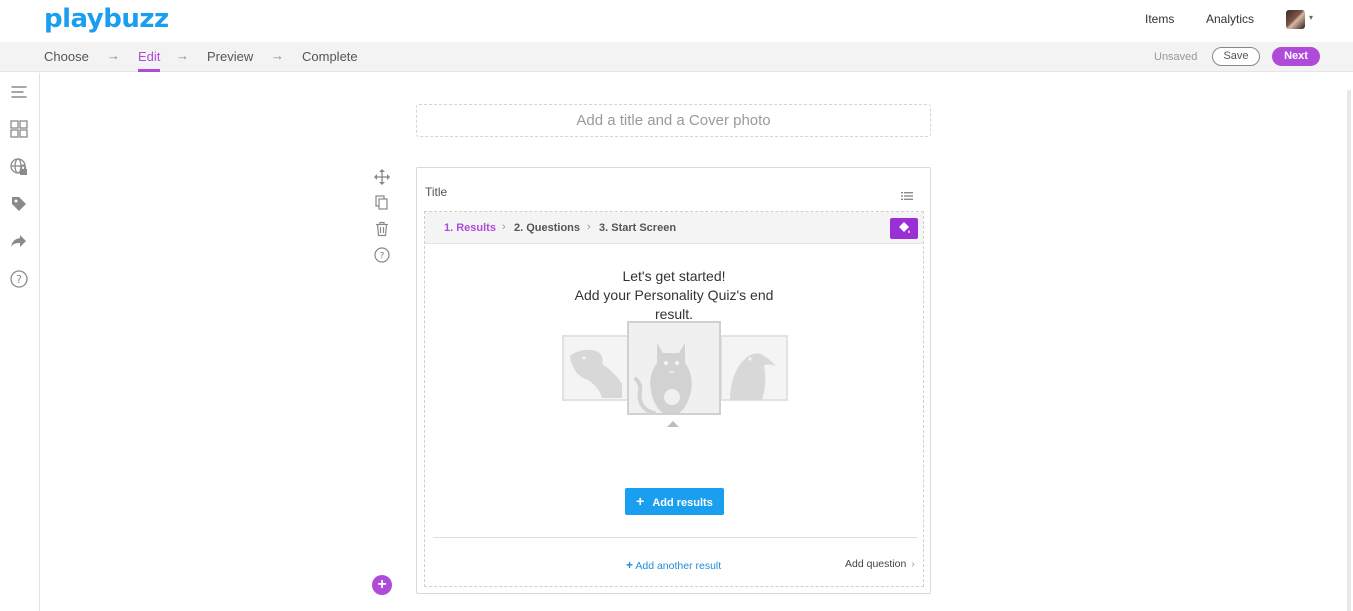 Image resolution: width=1353 pixels, height=611 pixels. I want to click on grid-icon, so click(19, 129).